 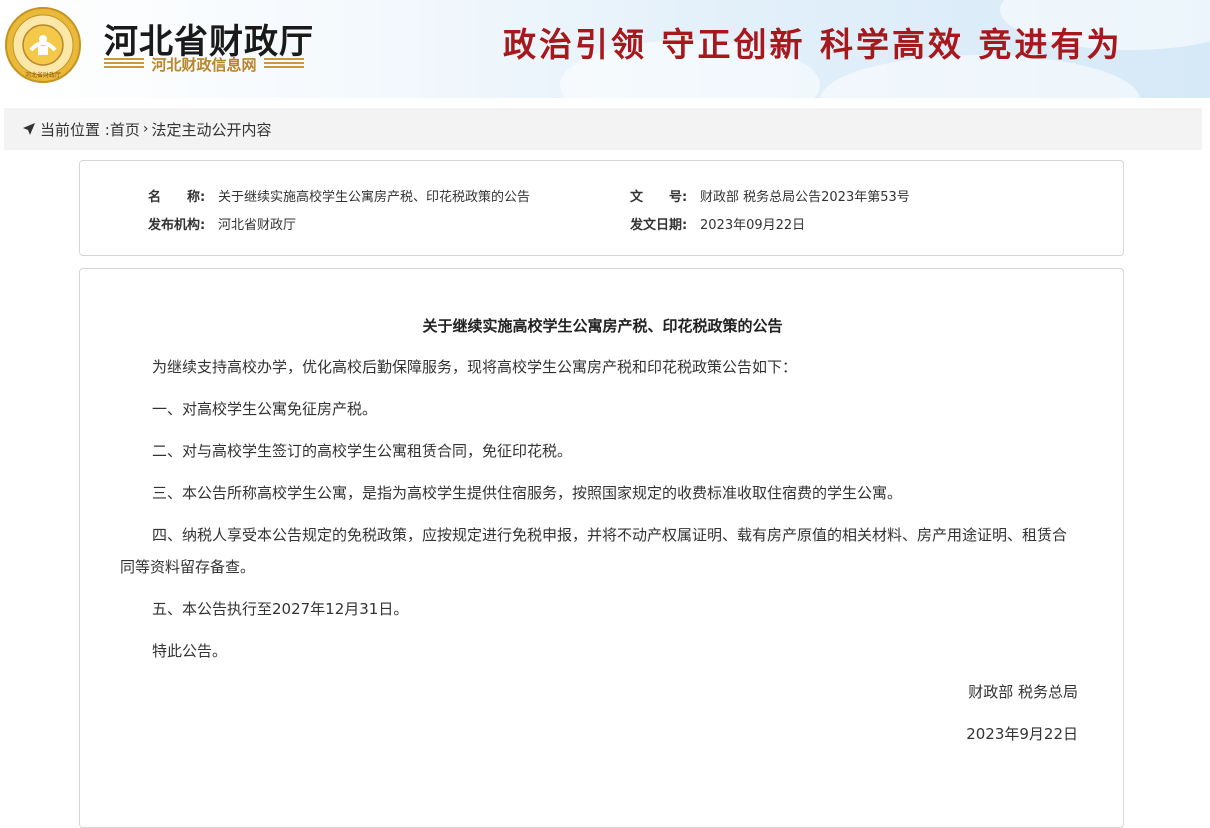 I want to click on meta-date: 发文日期: 2023年09月22日, so click(x=717, y=223).